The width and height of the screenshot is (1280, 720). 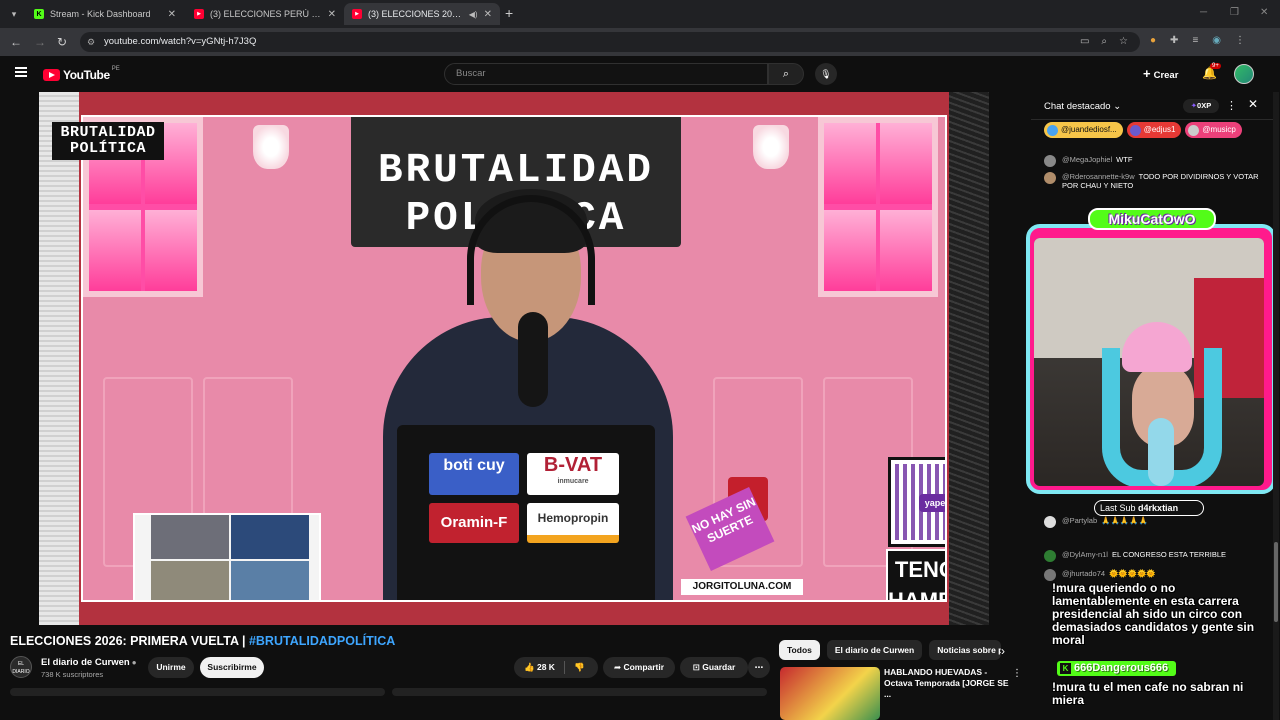 What do you see at coordinates (1088, 161) in the screenshot?
I see `chat-message: @MegaJophiel WTF` at bounding box center [1088, 161].